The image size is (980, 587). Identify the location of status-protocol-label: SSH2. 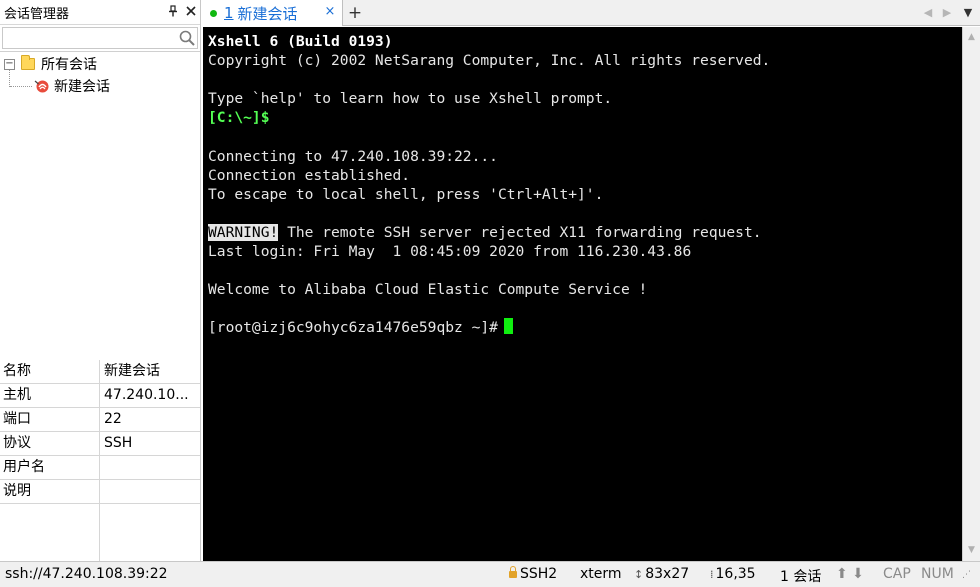
(539, 574).